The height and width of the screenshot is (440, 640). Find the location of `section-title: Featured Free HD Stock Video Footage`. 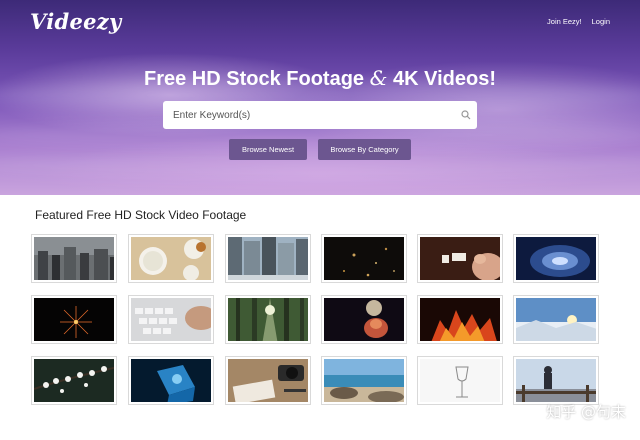

section-title: Featured Free HD Stock Video Footage is located at coordinates (141, 215).